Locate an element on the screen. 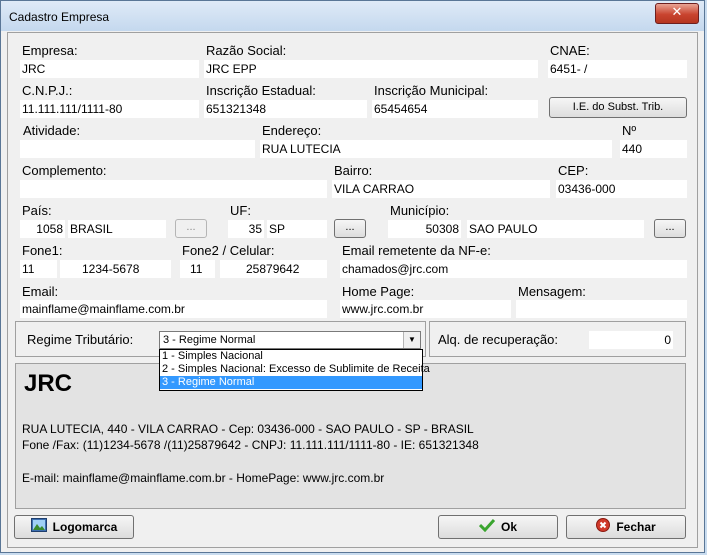  preview-company-name: JRC is located at coordinates (48, 383).